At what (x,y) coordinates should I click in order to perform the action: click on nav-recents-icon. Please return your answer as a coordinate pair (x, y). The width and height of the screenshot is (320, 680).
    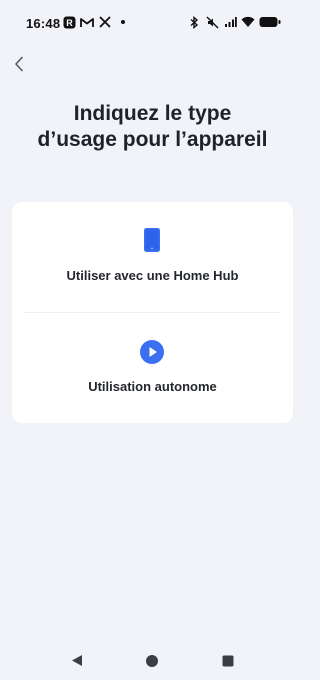
    Looking at the image, I should click on (228, 663).